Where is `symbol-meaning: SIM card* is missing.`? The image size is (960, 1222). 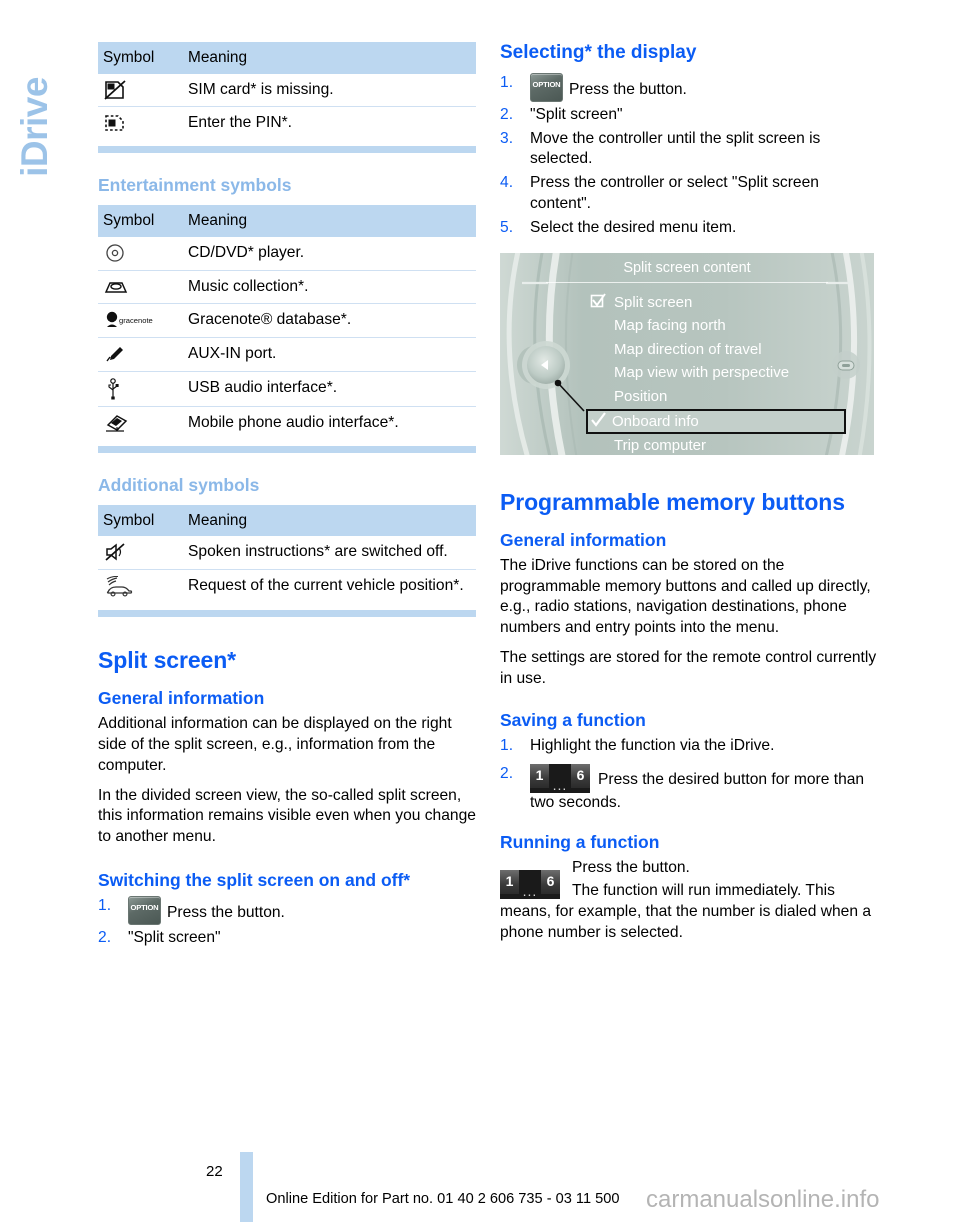
symbol-meaning: SIM card* is missing. is located at coordinates (330, 90).